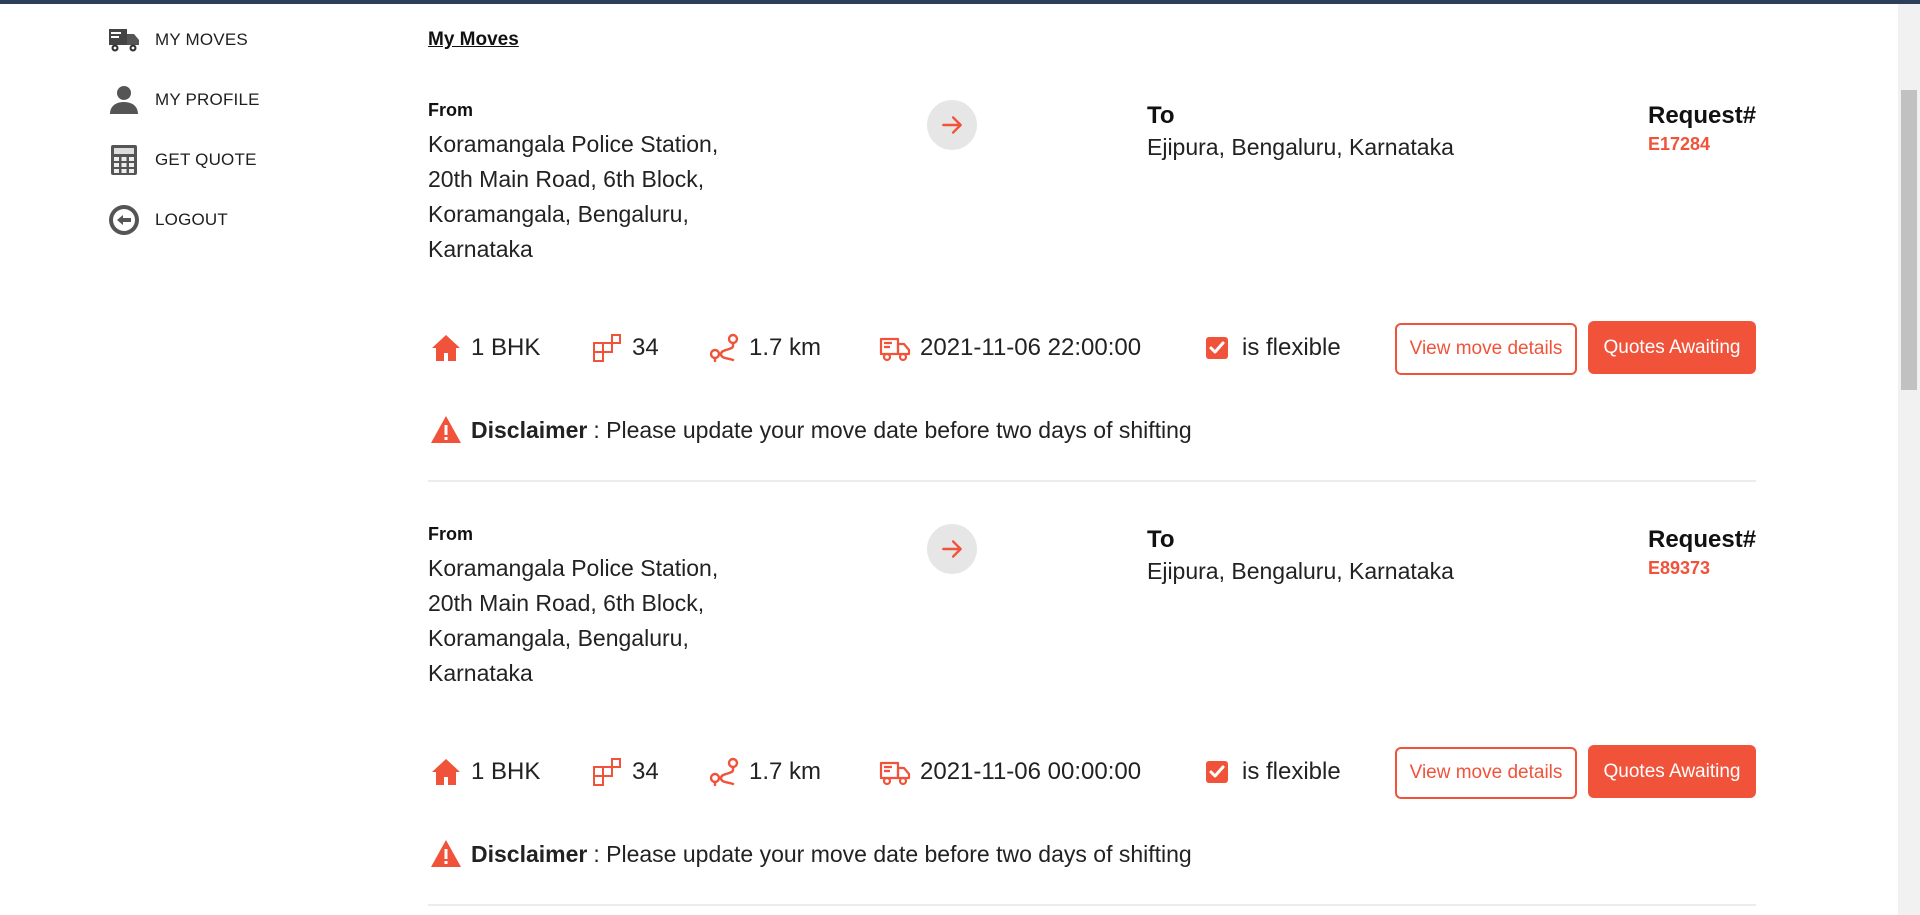 The height and width of the screenshot is (915, 1920). I want to click on page-title: My Moves, so click(473, 39).